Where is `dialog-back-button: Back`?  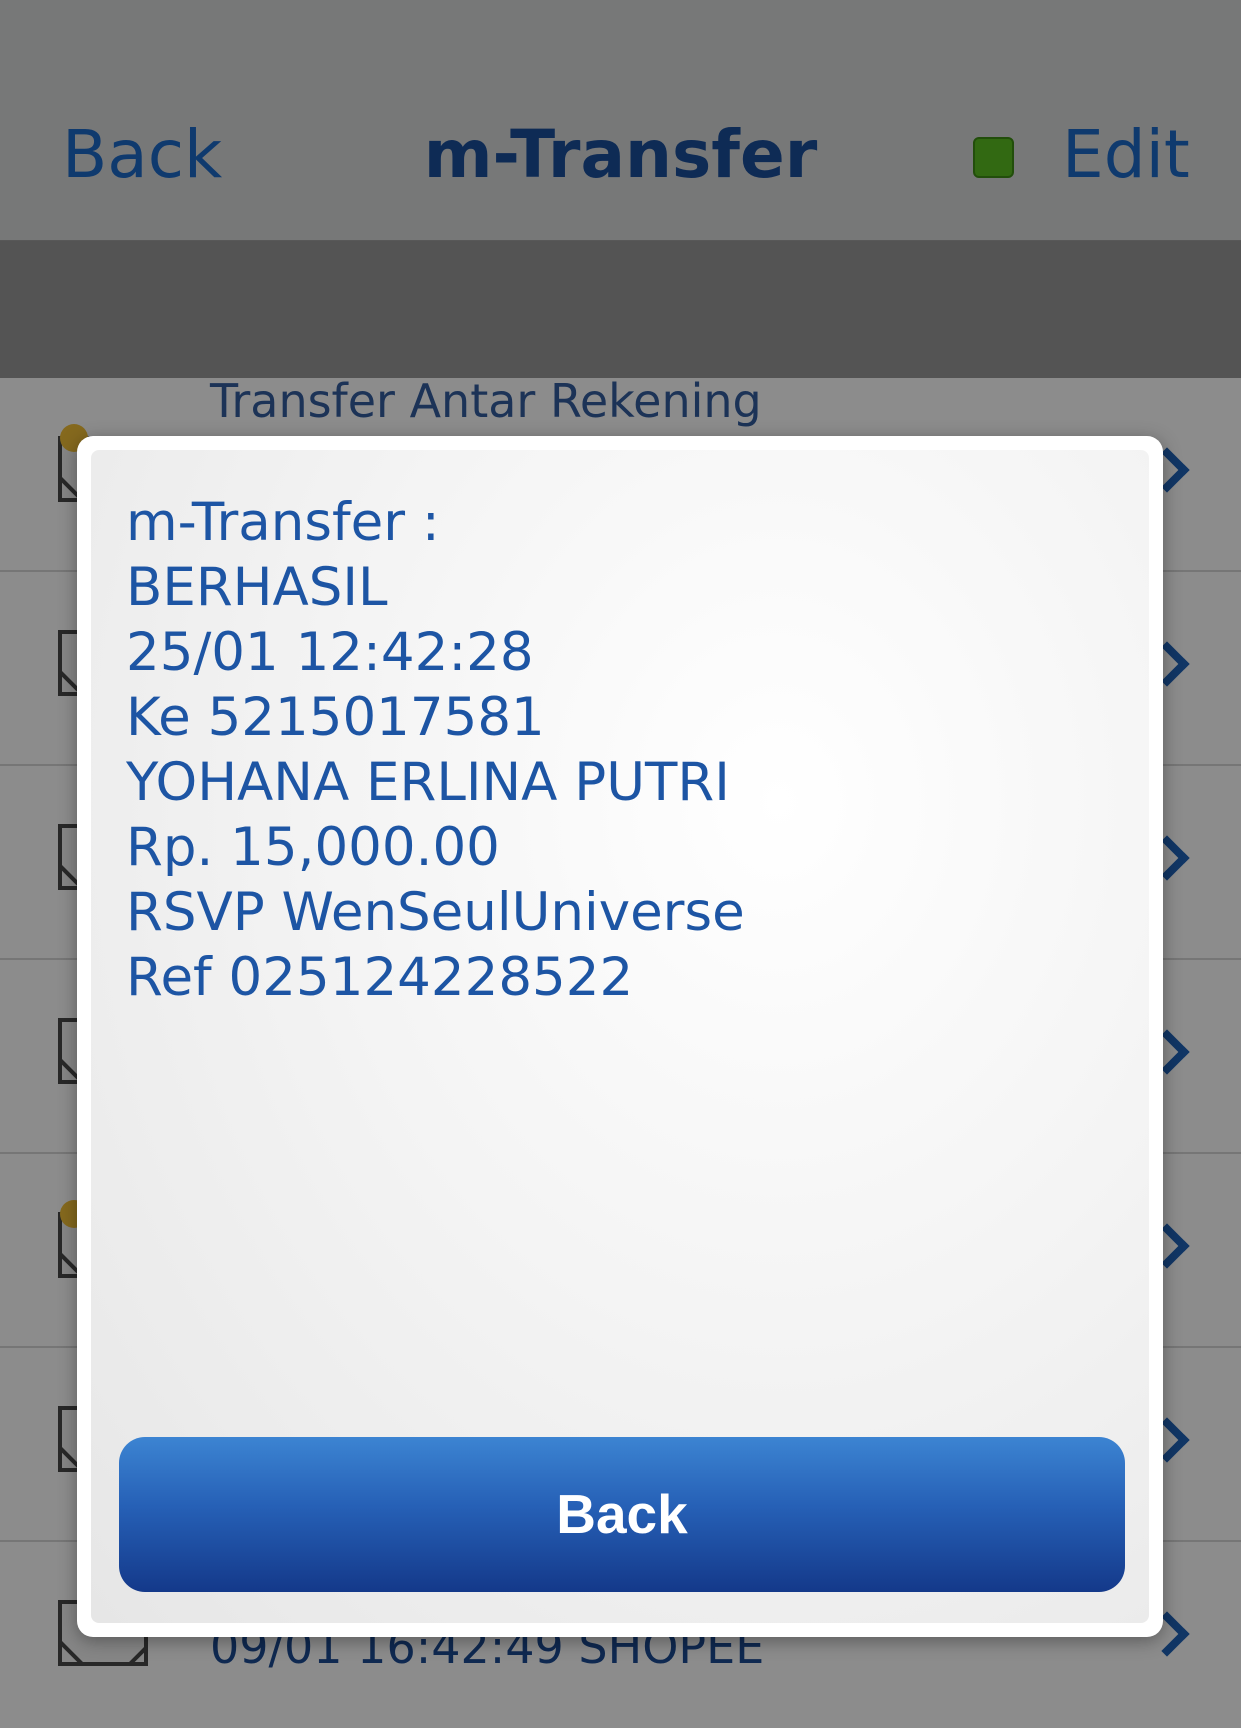
dialog-back-button: Back is located at coordinates (622, 1514).